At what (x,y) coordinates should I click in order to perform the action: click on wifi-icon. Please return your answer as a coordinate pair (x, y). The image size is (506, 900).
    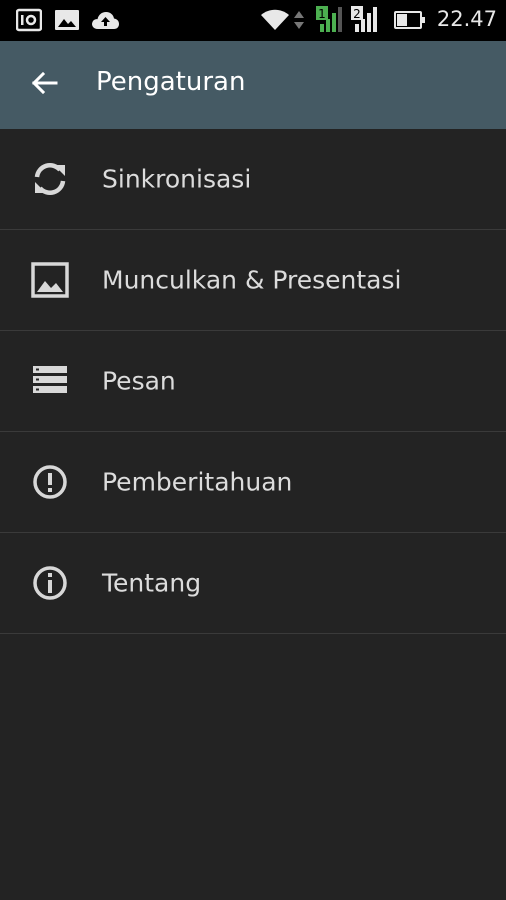
    Looking at the image, I should click on (275, 20).